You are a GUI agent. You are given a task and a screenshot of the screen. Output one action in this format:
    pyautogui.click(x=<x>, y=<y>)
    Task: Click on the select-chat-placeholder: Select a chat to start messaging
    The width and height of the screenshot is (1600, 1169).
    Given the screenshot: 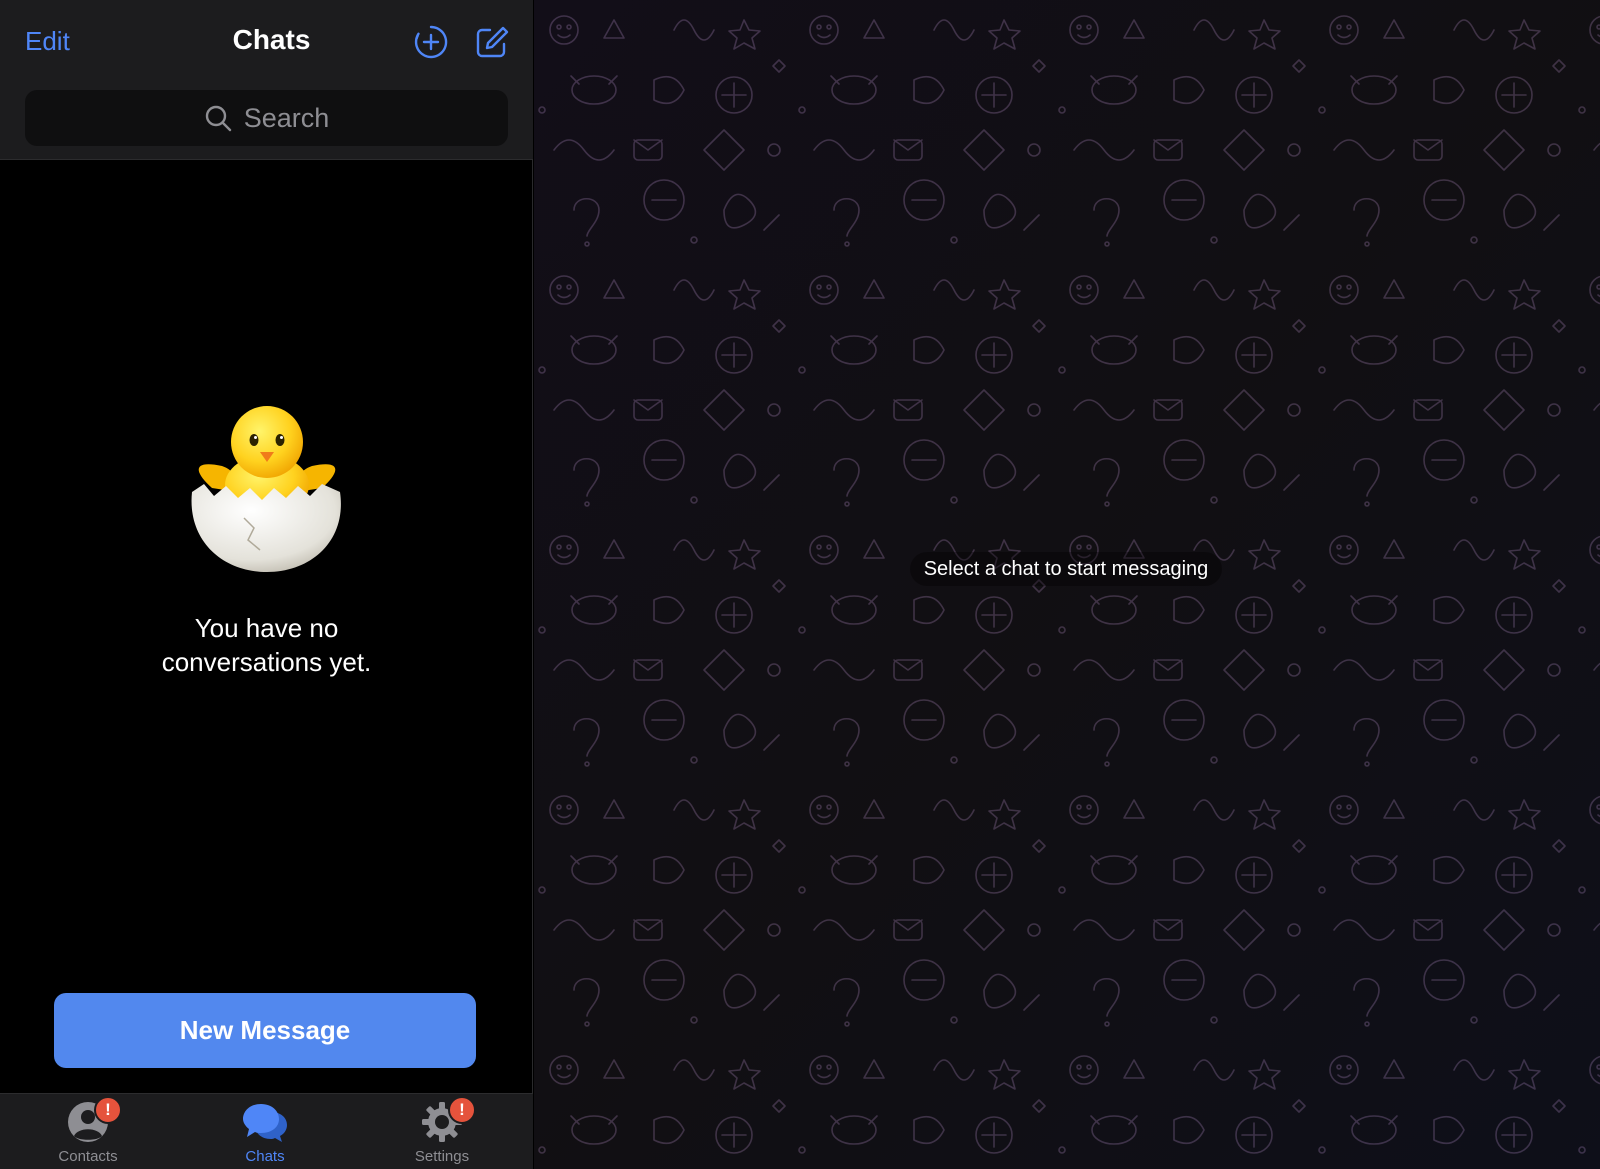 What is the action you would take?
    pyautogui.click(x=1066, y=569)
    